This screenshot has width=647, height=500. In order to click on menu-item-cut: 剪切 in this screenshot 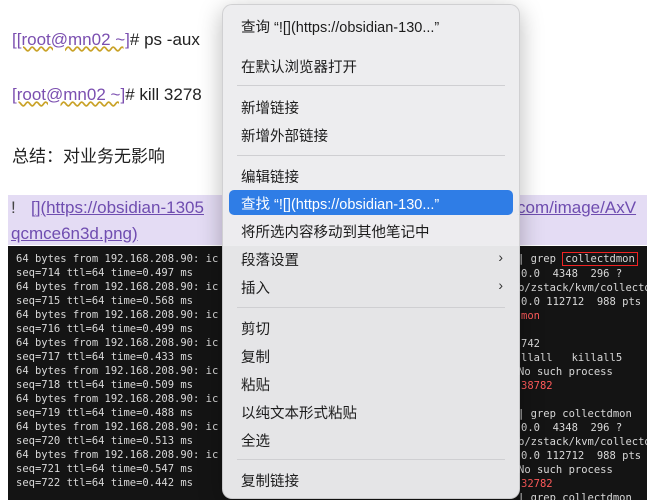, I will do `click(371, 327)`.